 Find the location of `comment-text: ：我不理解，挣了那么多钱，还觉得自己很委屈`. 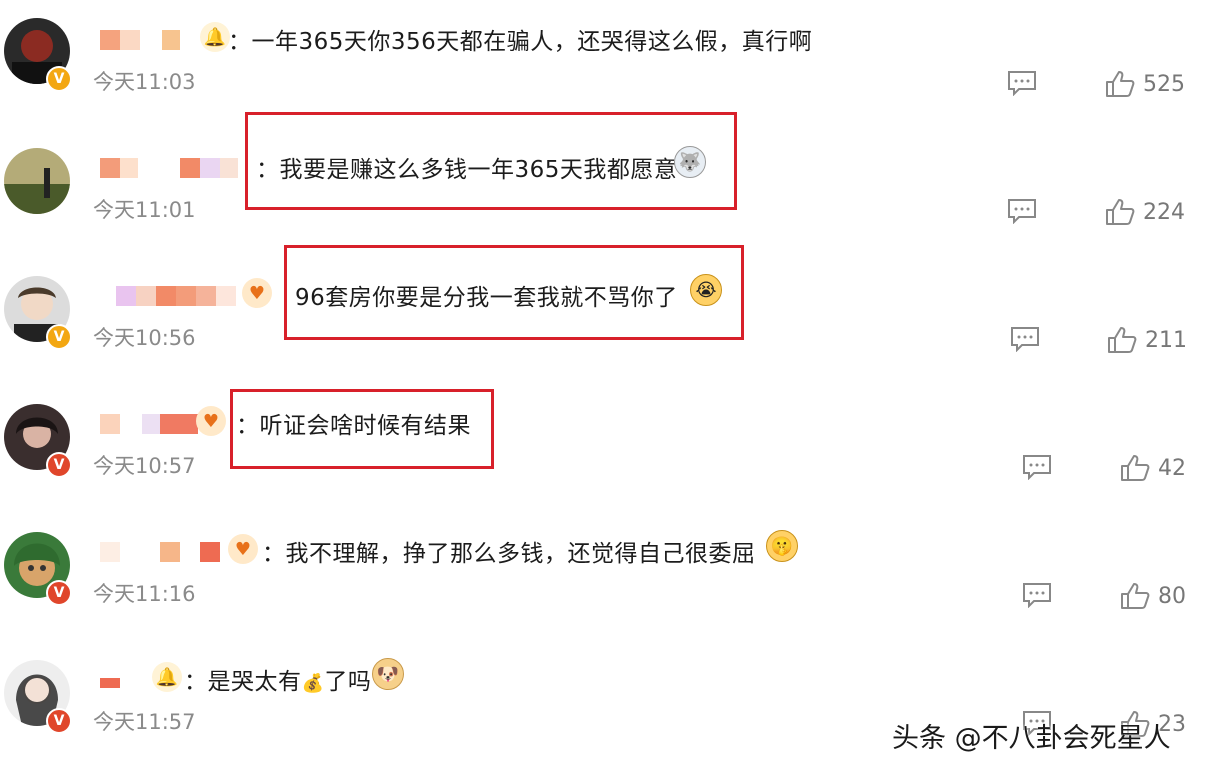

comment-text: ：我不理解，挣了那么多钱，还觉得自己很委屈 is located at coordinates (509, 554).